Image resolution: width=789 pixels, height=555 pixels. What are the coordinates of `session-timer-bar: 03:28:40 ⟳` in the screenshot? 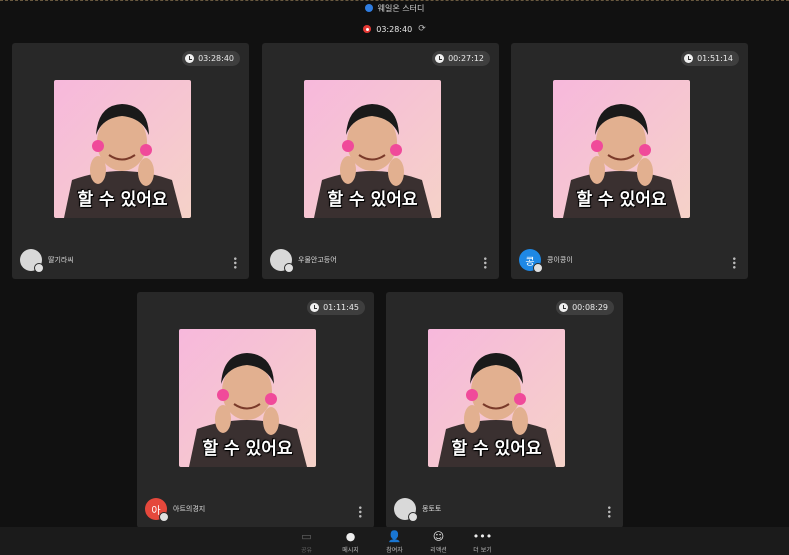 It's located at (394, 29).